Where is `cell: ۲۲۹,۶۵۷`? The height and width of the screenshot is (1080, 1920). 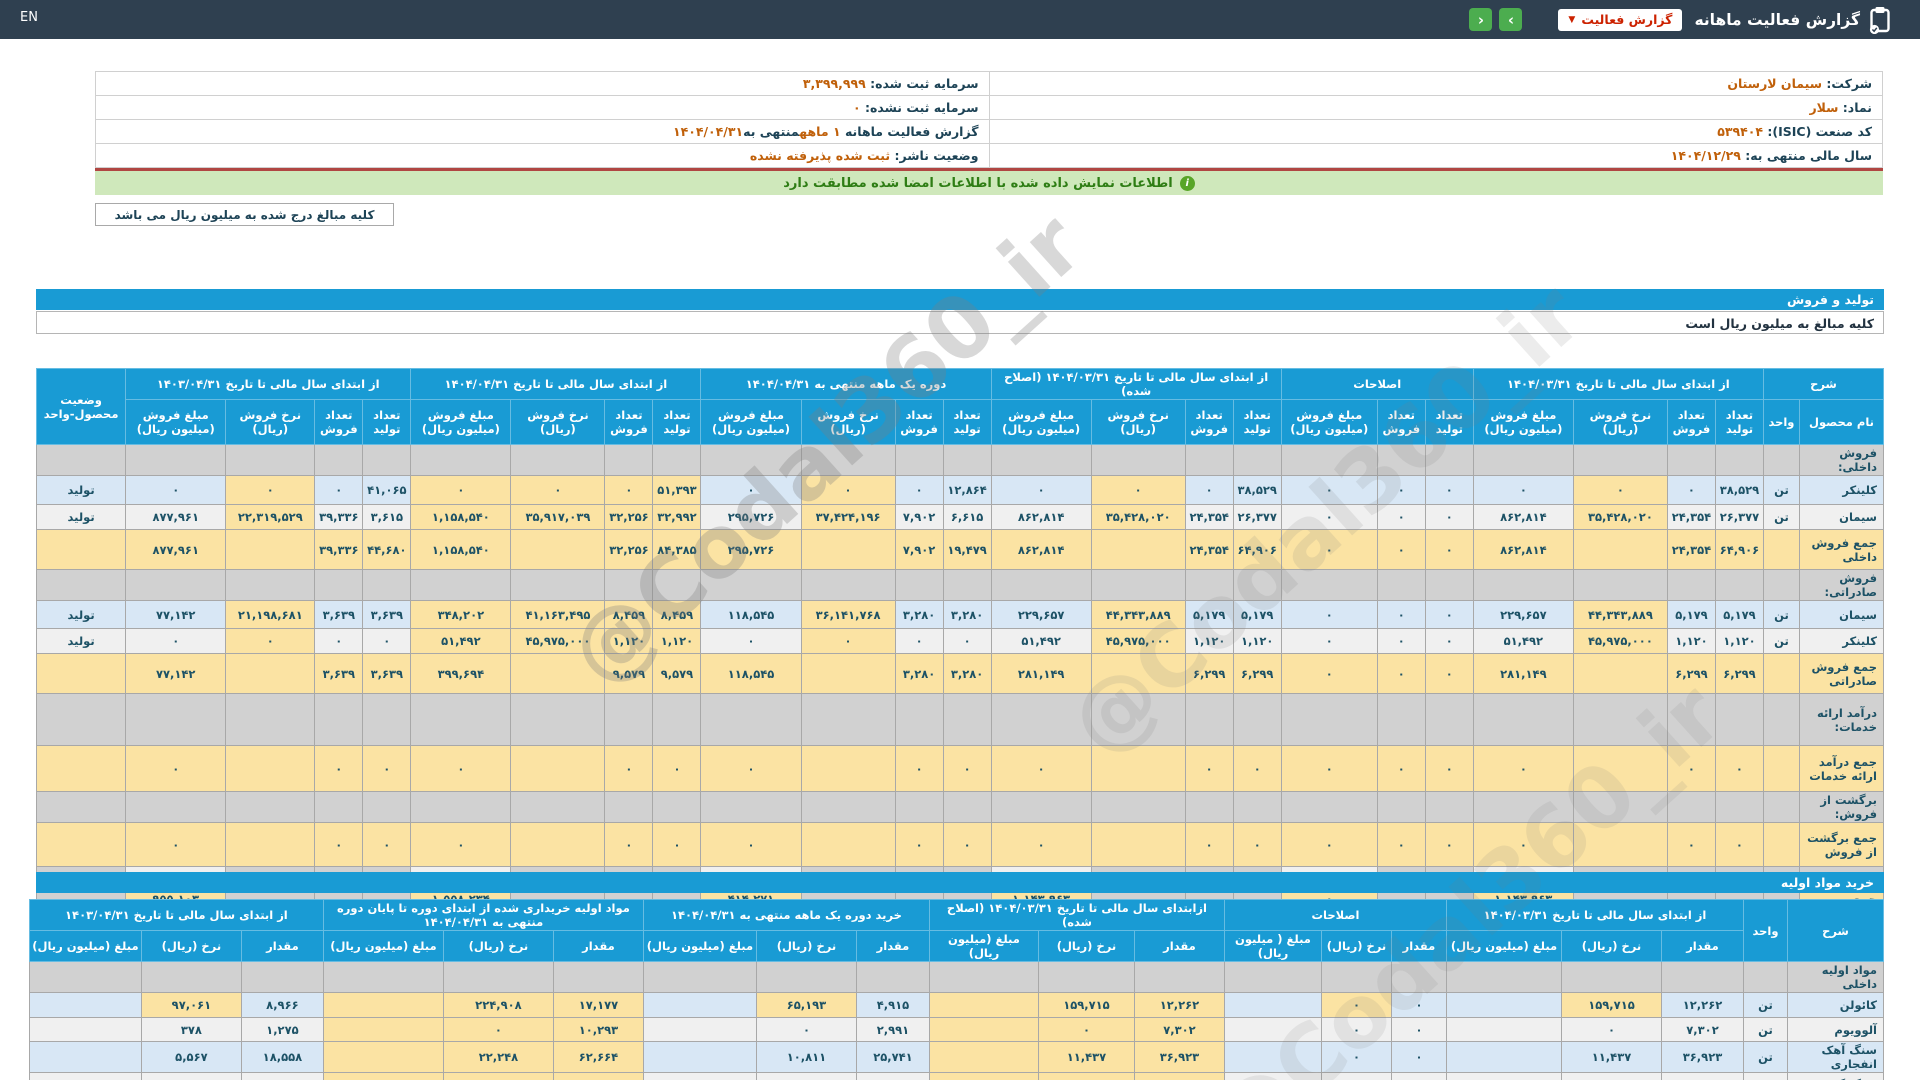 cell: ۲۲۹,۶۵۷ is located at coordinates (1041, 614).